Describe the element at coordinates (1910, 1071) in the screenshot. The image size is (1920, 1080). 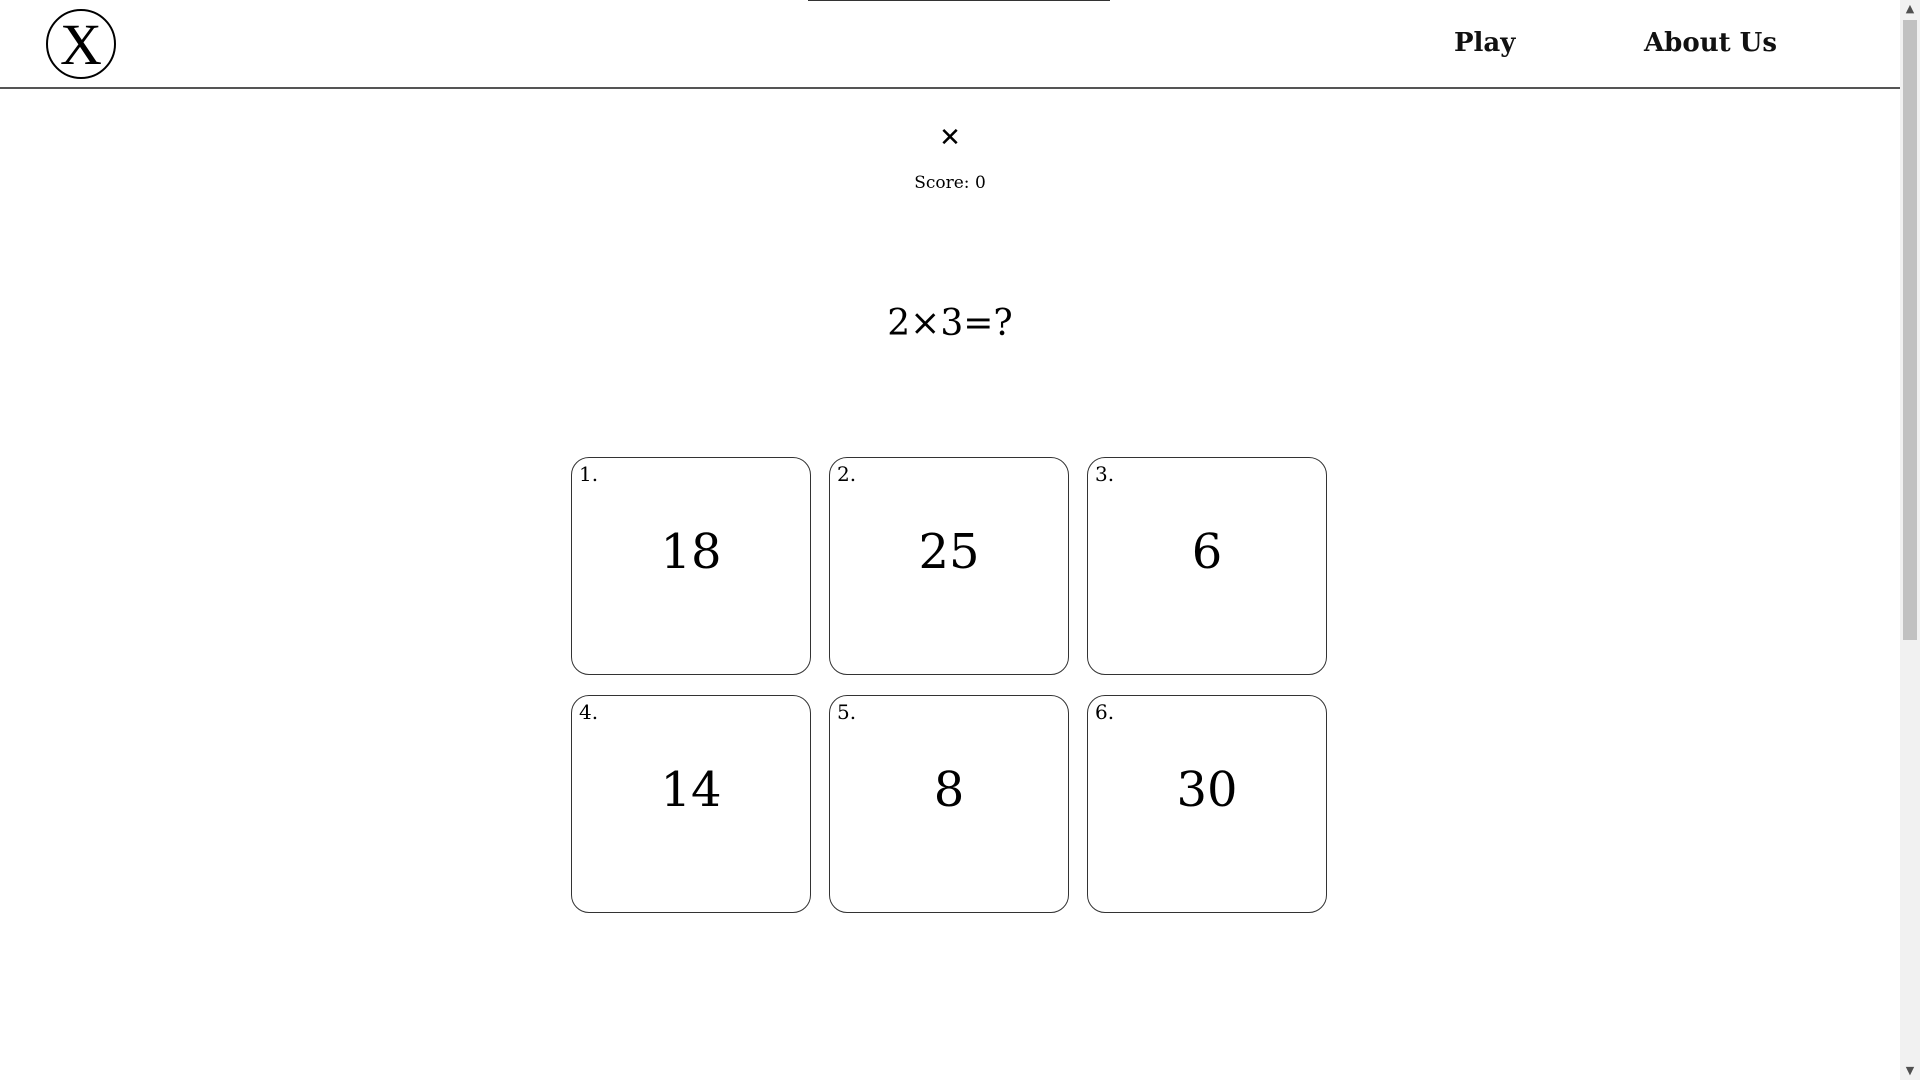
I see `scroll-down-icon: ▼` at that location.